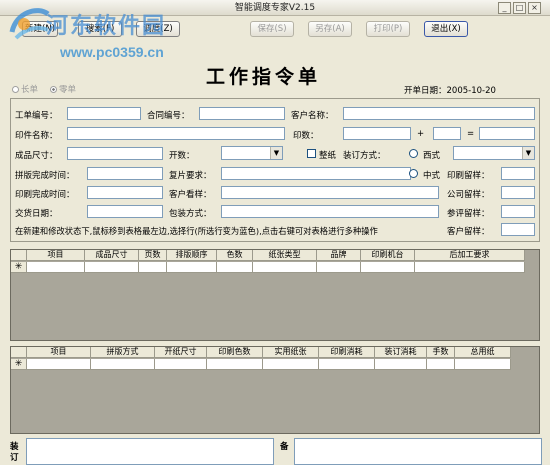  Describe the element at coordinates (468, 214) in the screenshot. I see `reference-retain-label: 参评留样：` at that location.